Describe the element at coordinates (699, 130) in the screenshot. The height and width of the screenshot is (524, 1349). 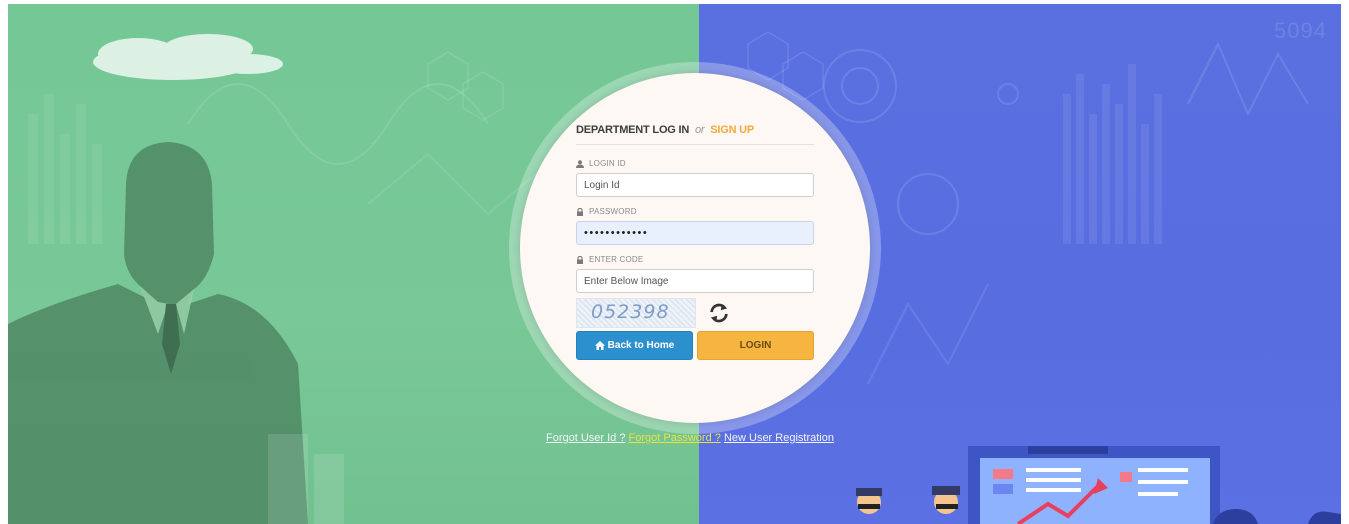
I see `or-text: or` at that location.